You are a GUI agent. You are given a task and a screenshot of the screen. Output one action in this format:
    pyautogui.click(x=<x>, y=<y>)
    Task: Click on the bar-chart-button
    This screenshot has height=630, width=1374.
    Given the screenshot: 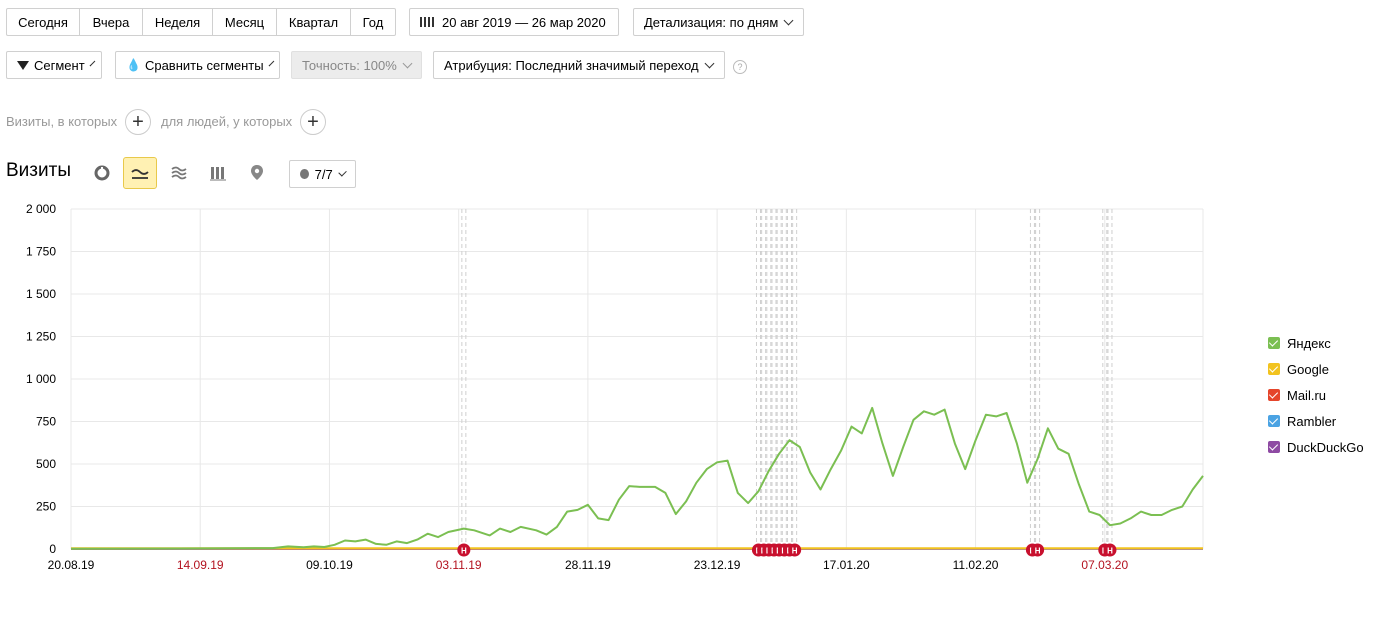 What is the action you would take?
    pyautogui.click(x=218, y=173)
    